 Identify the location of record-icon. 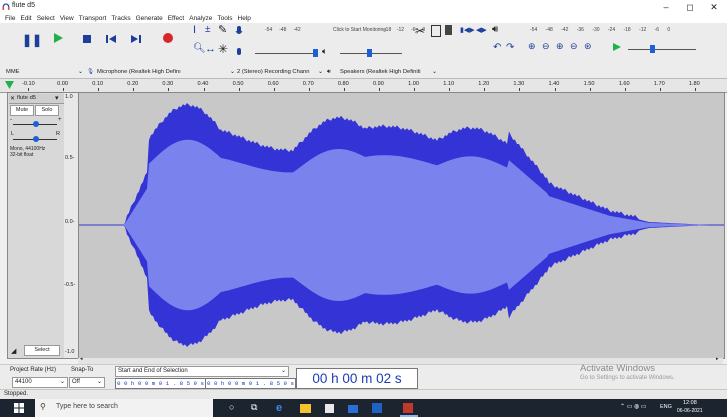
(167, 38).